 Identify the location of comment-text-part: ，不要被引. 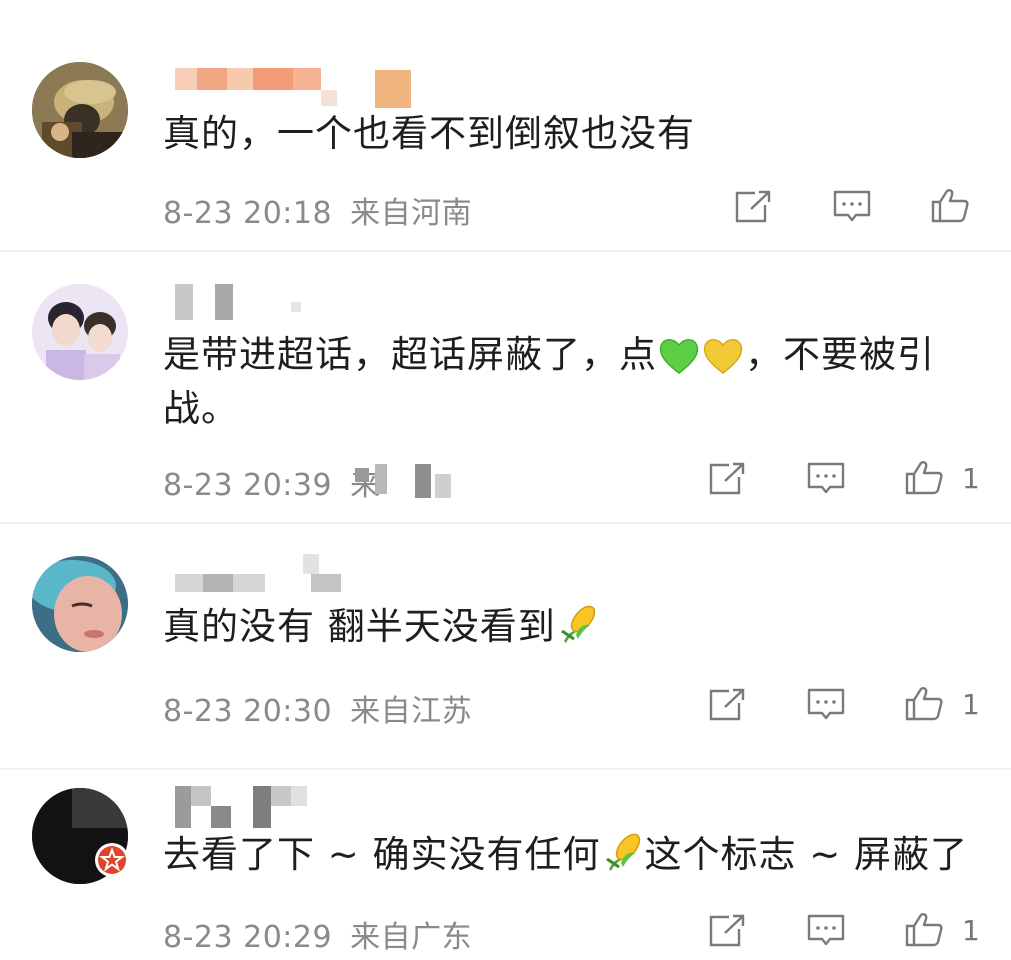
(840, 354).